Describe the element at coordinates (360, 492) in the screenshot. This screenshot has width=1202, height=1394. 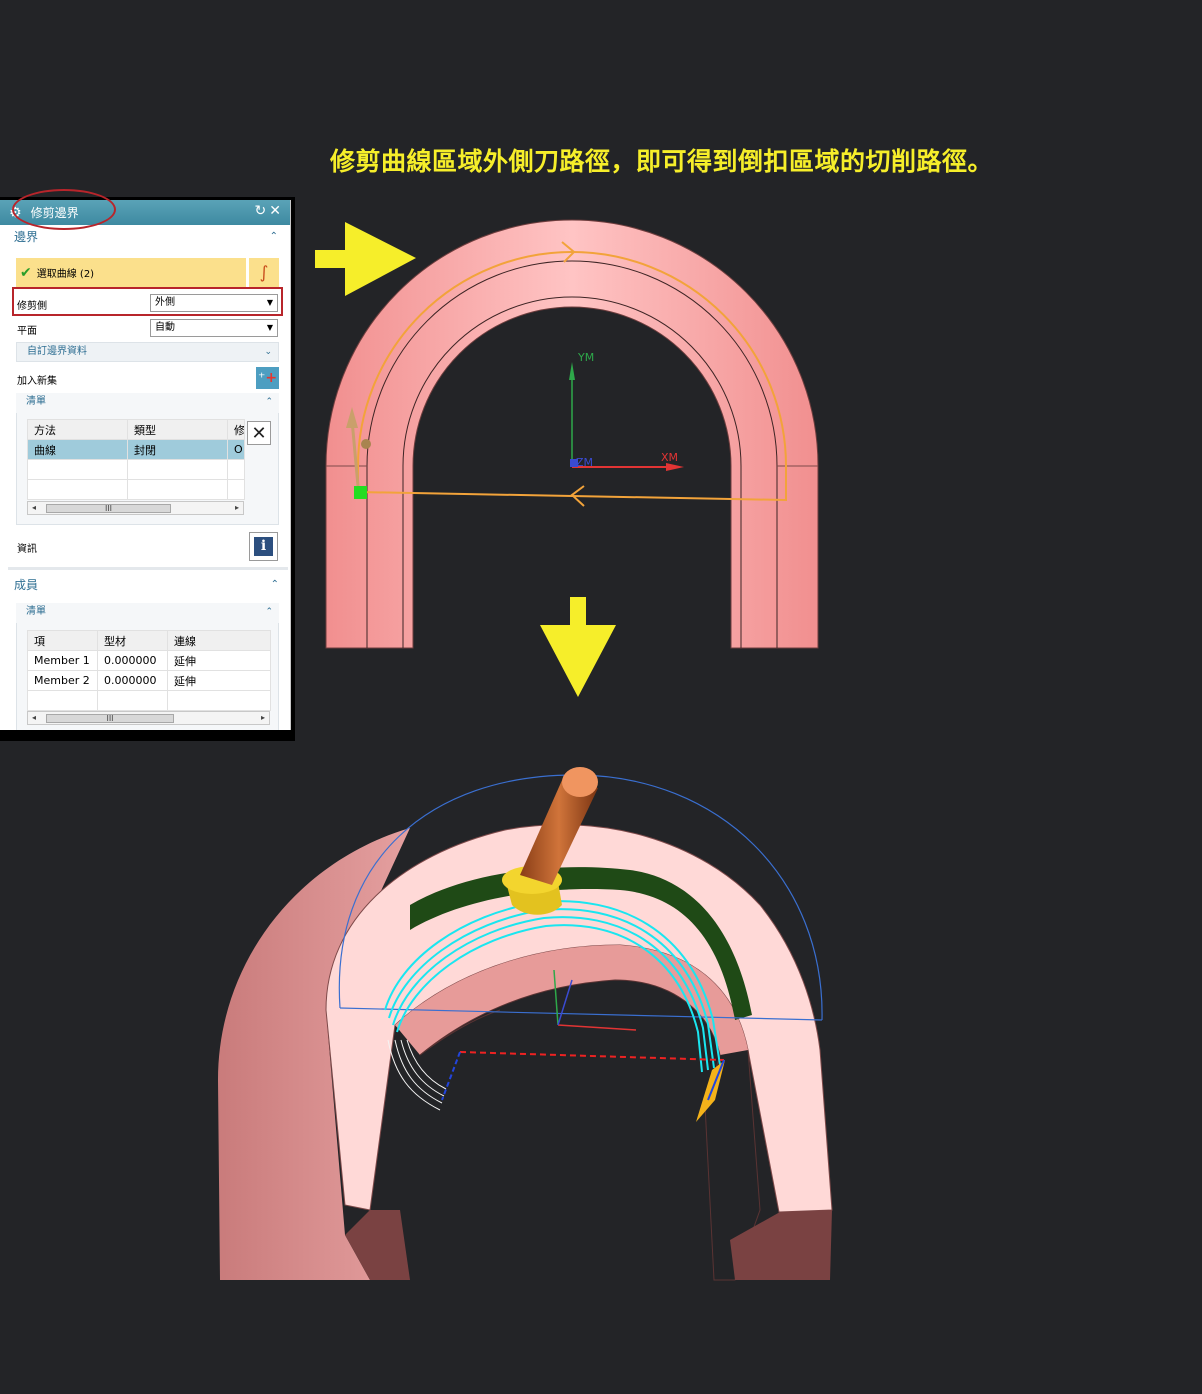
I see `start-point-marker` at that location.